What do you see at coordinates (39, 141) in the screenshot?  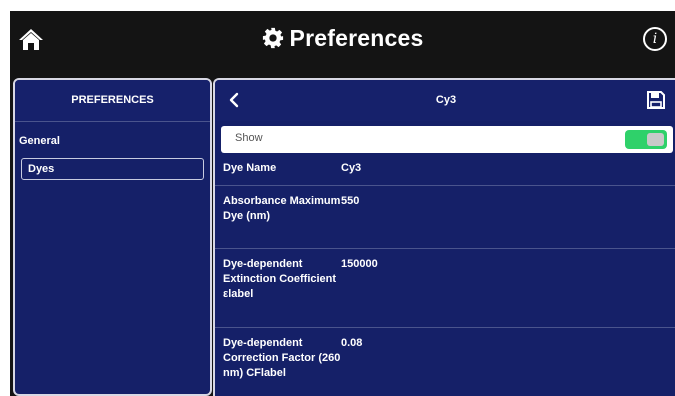 I see `sidebar-group-general: General` at bounding box center [39, 141].